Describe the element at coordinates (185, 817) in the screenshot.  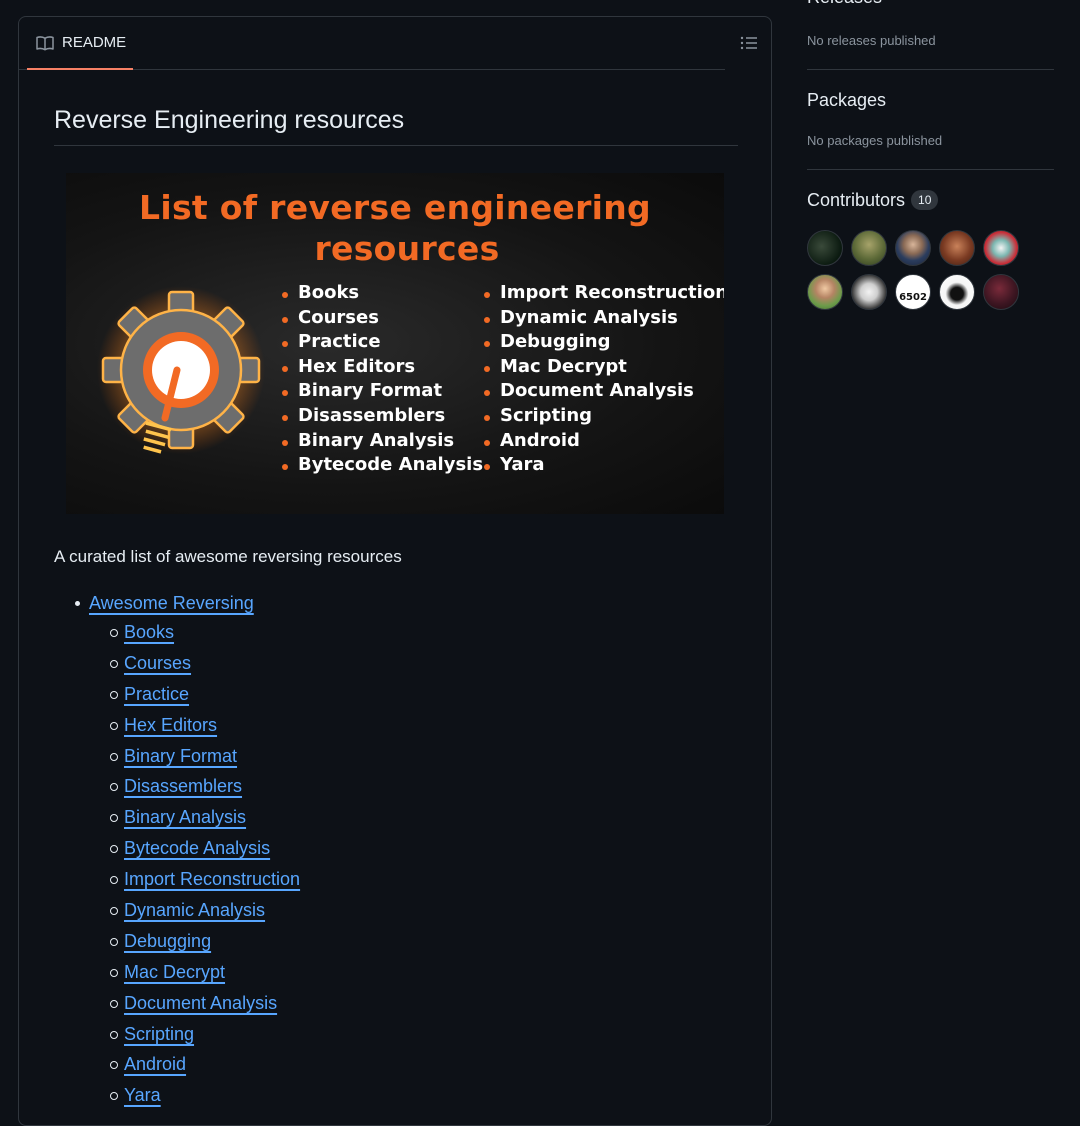
I see `toc-link: Binary Analysis` at that location.